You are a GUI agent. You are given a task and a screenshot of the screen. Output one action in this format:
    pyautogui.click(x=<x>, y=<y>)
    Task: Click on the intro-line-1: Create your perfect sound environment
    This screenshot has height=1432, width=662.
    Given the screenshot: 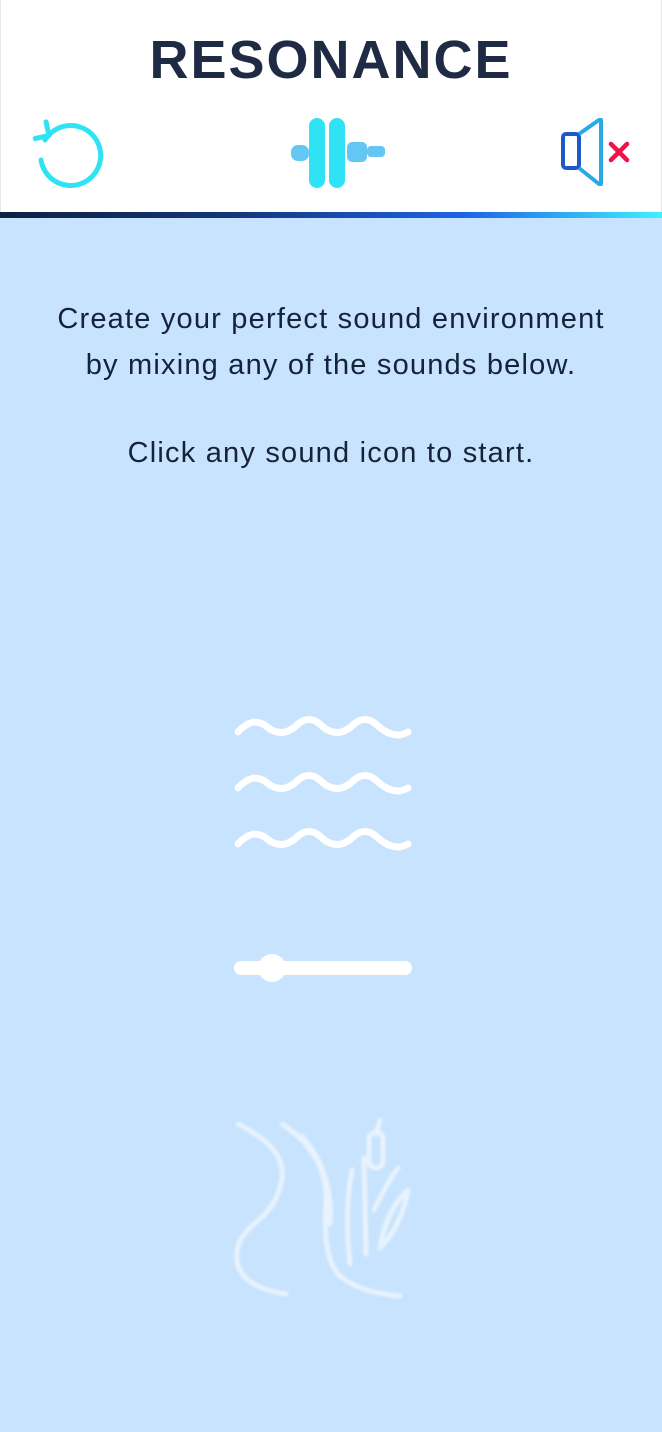 What is the action you would take?
    pyautogui.click(x=331, y=319)
    